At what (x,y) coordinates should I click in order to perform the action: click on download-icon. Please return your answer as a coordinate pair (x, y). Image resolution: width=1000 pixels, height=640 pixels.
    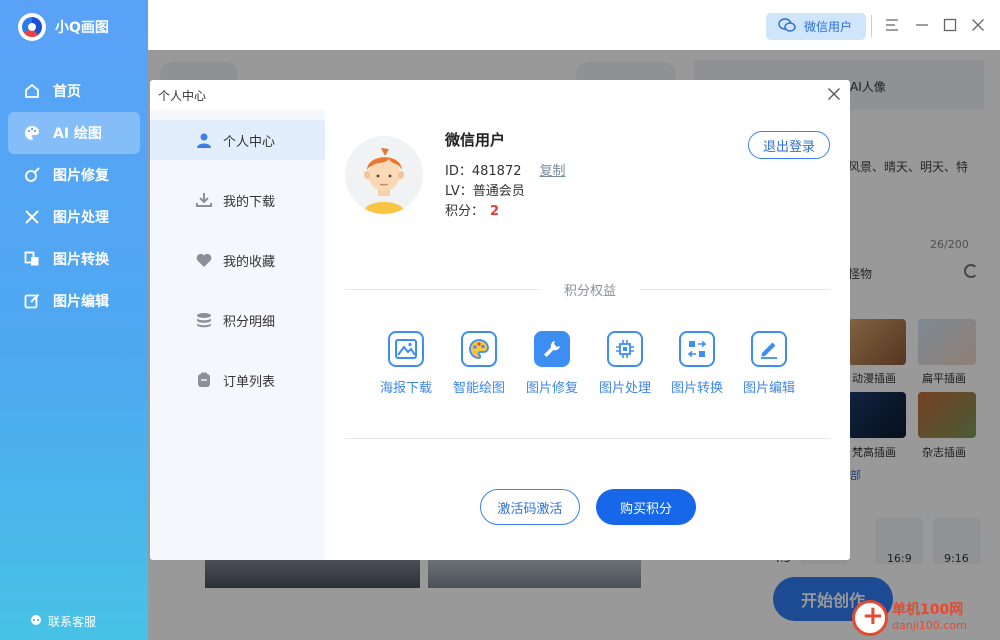
    Looking at the image, I should click on (204, 200).